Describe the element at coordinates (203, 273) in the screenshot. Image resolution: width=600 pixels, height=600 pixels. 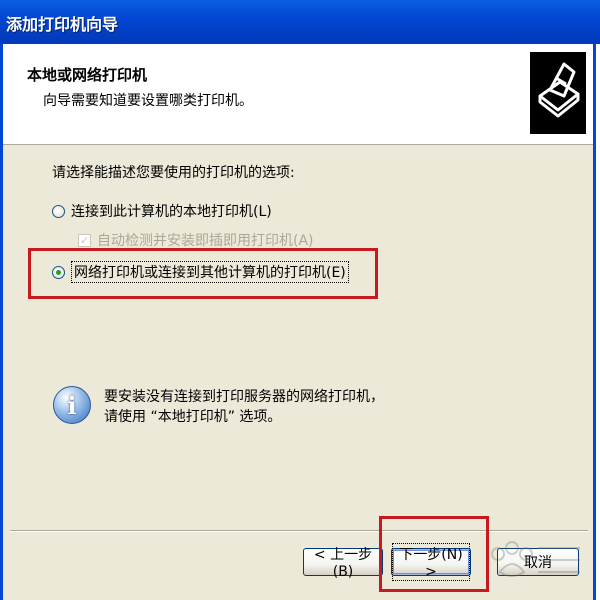
I see `highlight-box-network-option` at that location.